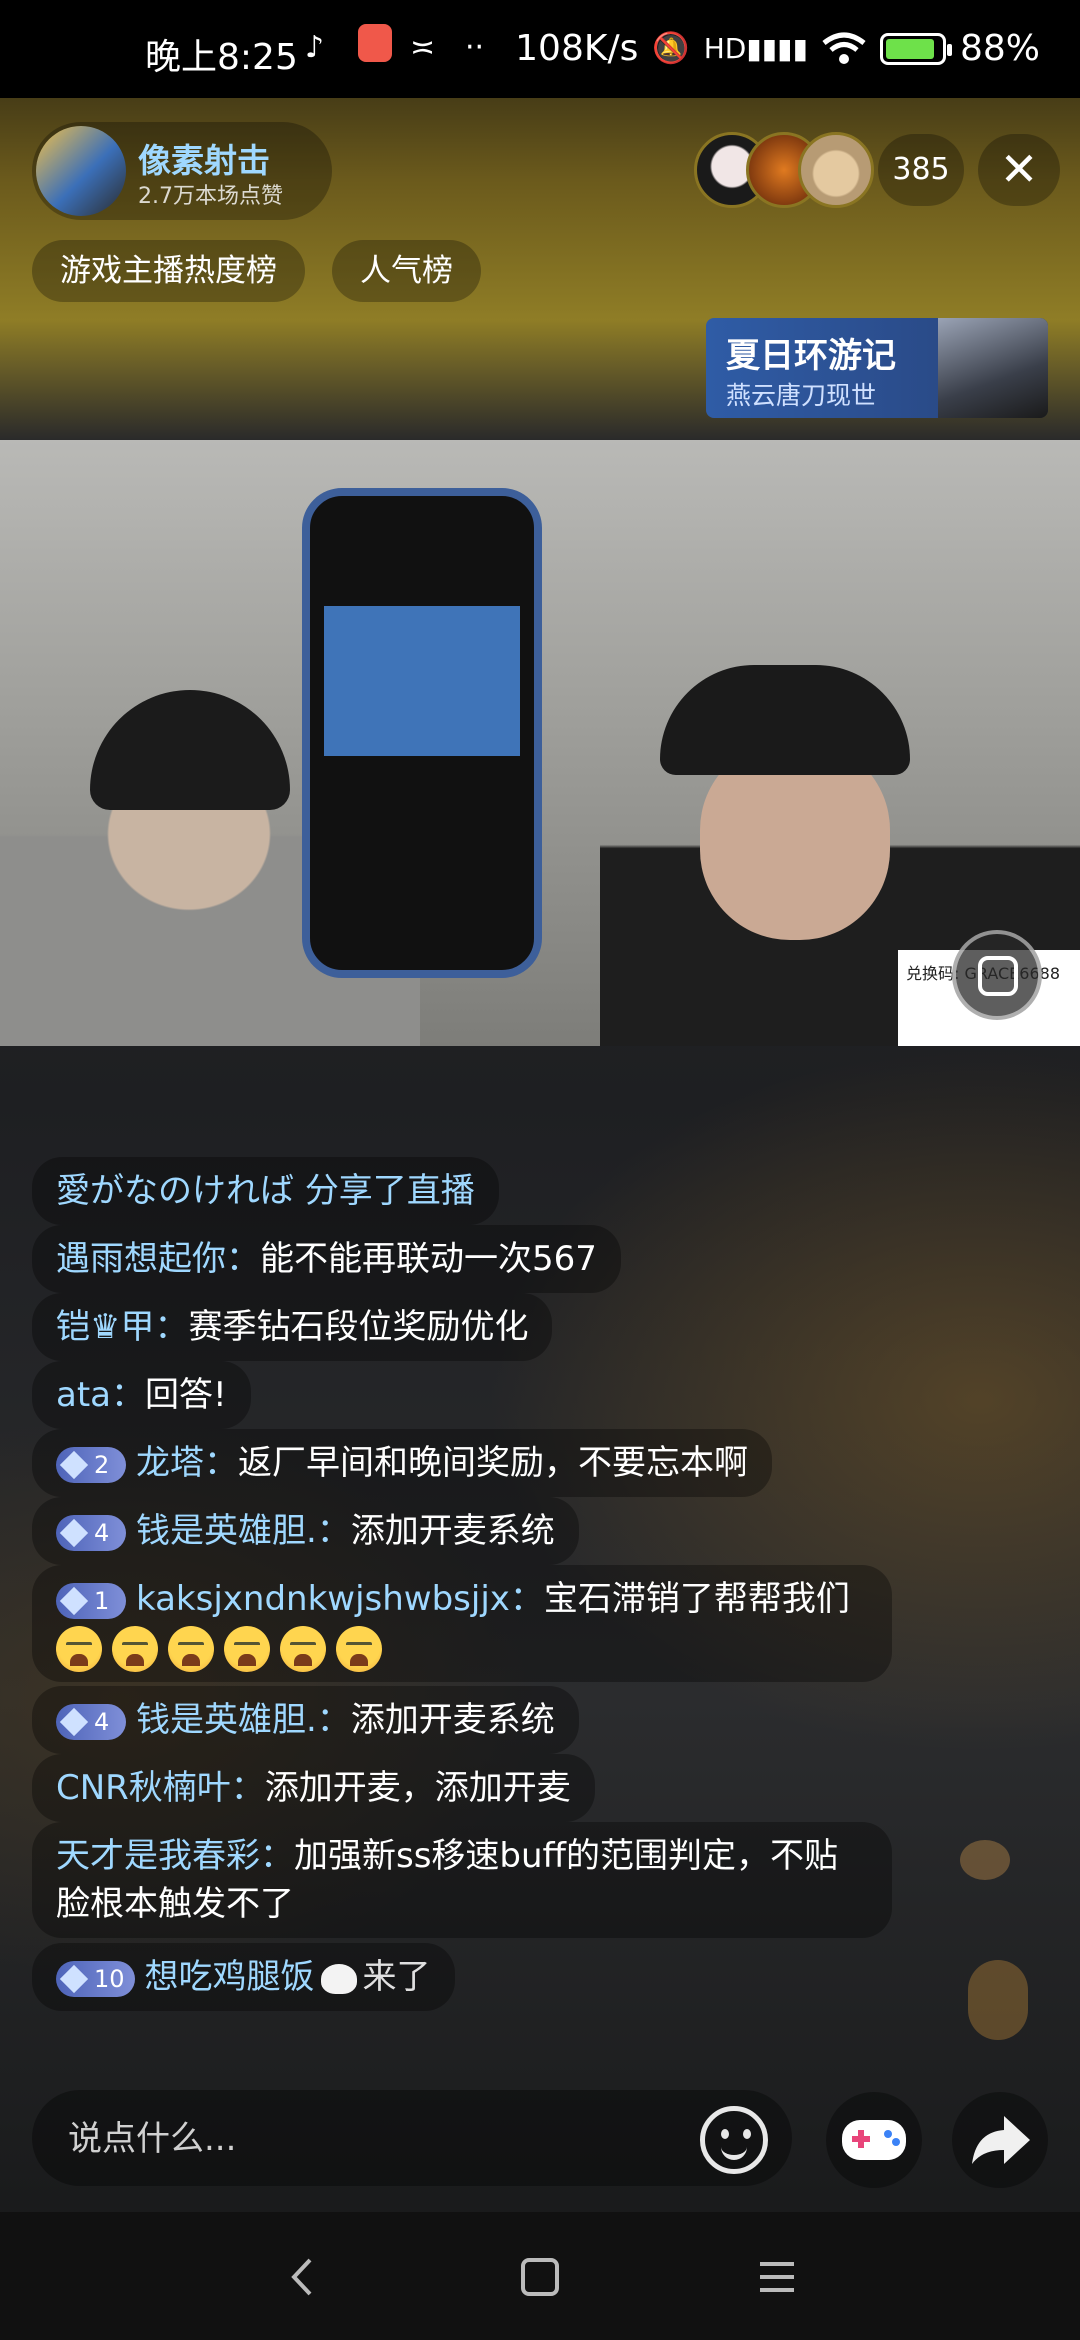 This screenshot has width=1080, height=2340. I want to click on chat-message: 天才是我春彩：加强新ss移速buff的范围判定，不贴脸根本触发不了, so click(462, 1880).